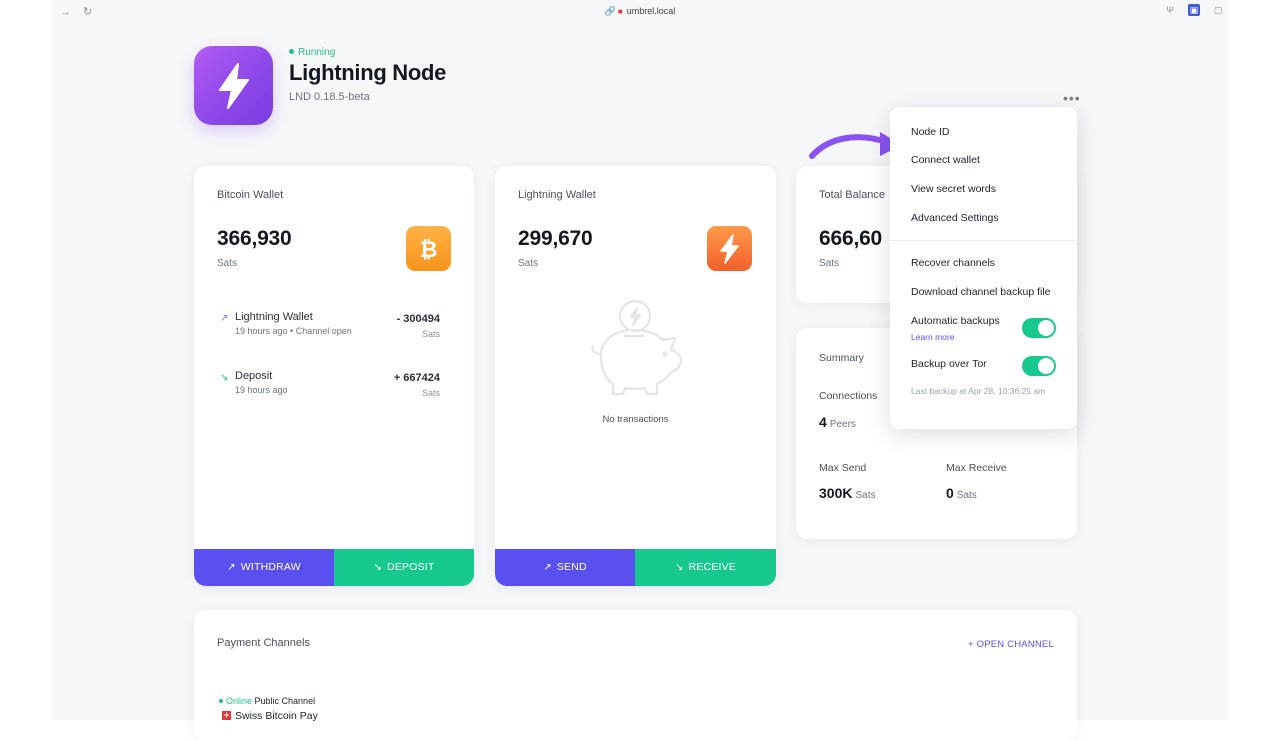  I want to click on learn-more-link: Learn more, so click(932, 337).